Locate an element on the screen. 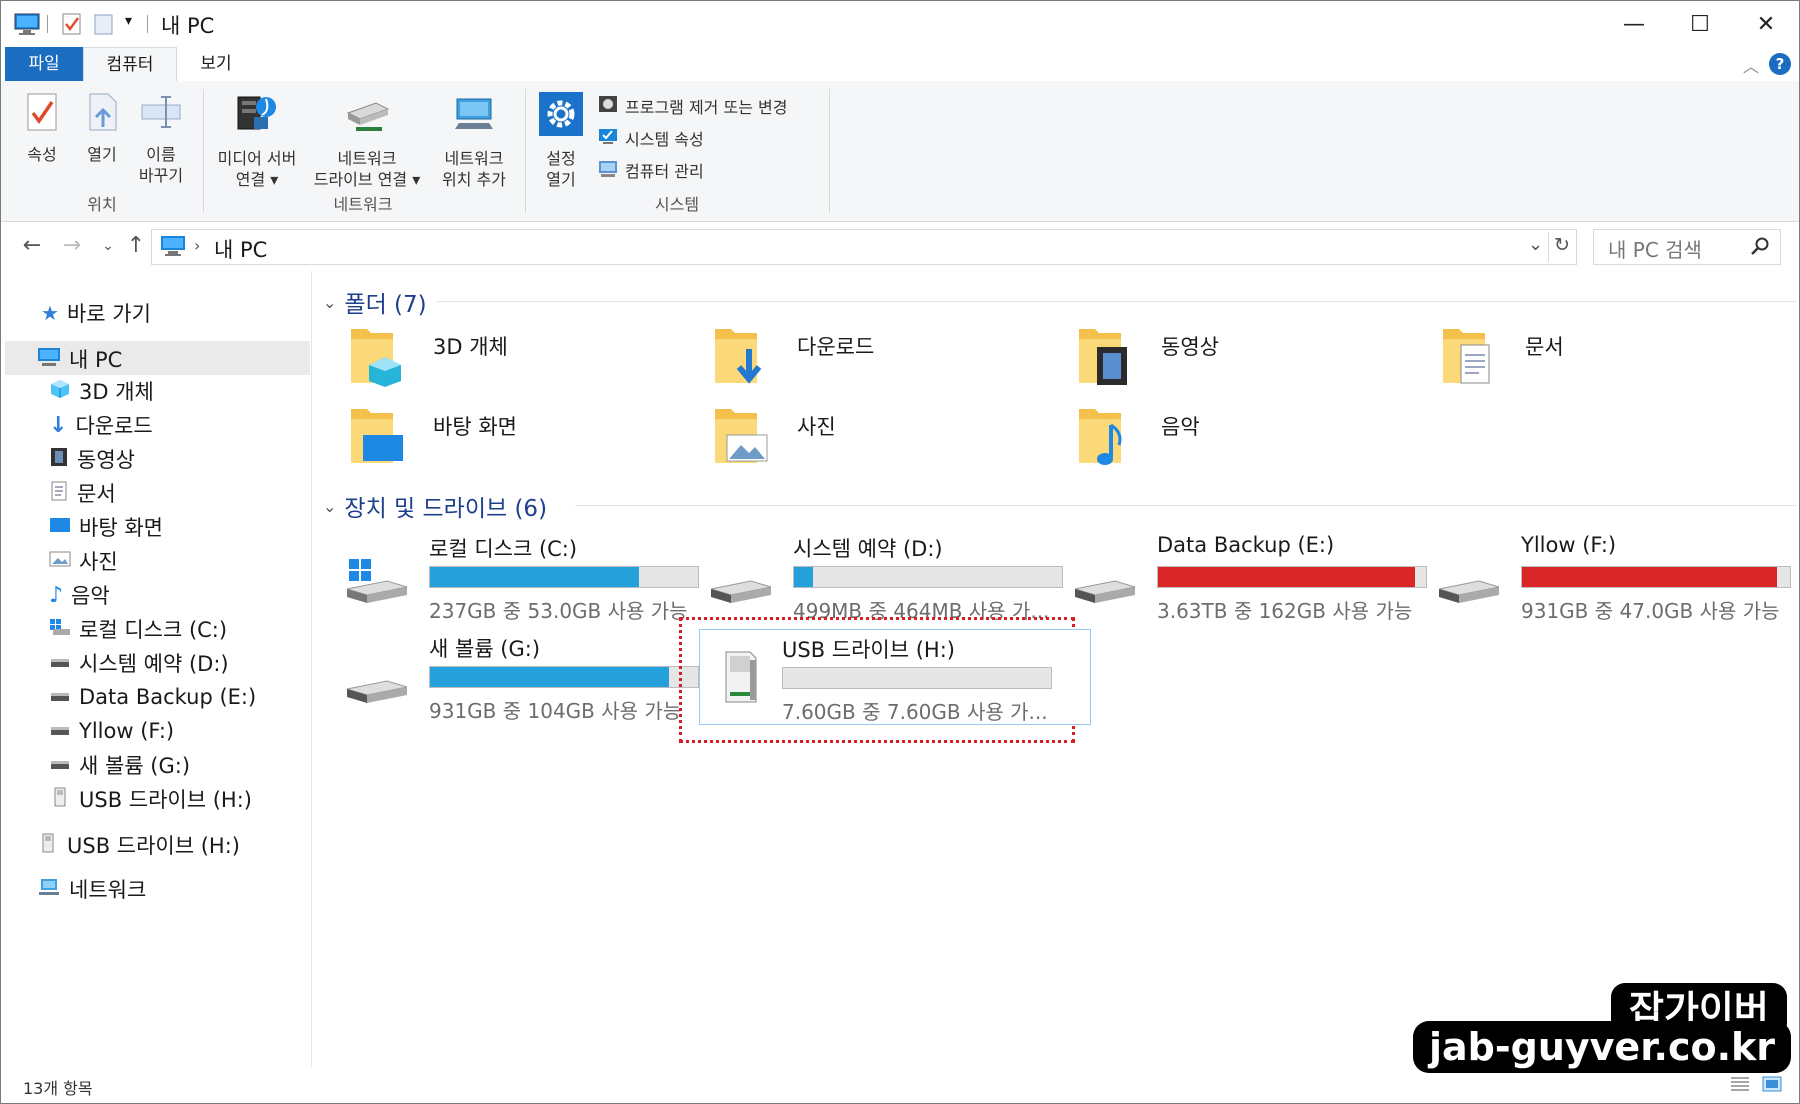  nav-item-drive-d: 시스템 예약 (D:) is located at coordinates (139, 663).